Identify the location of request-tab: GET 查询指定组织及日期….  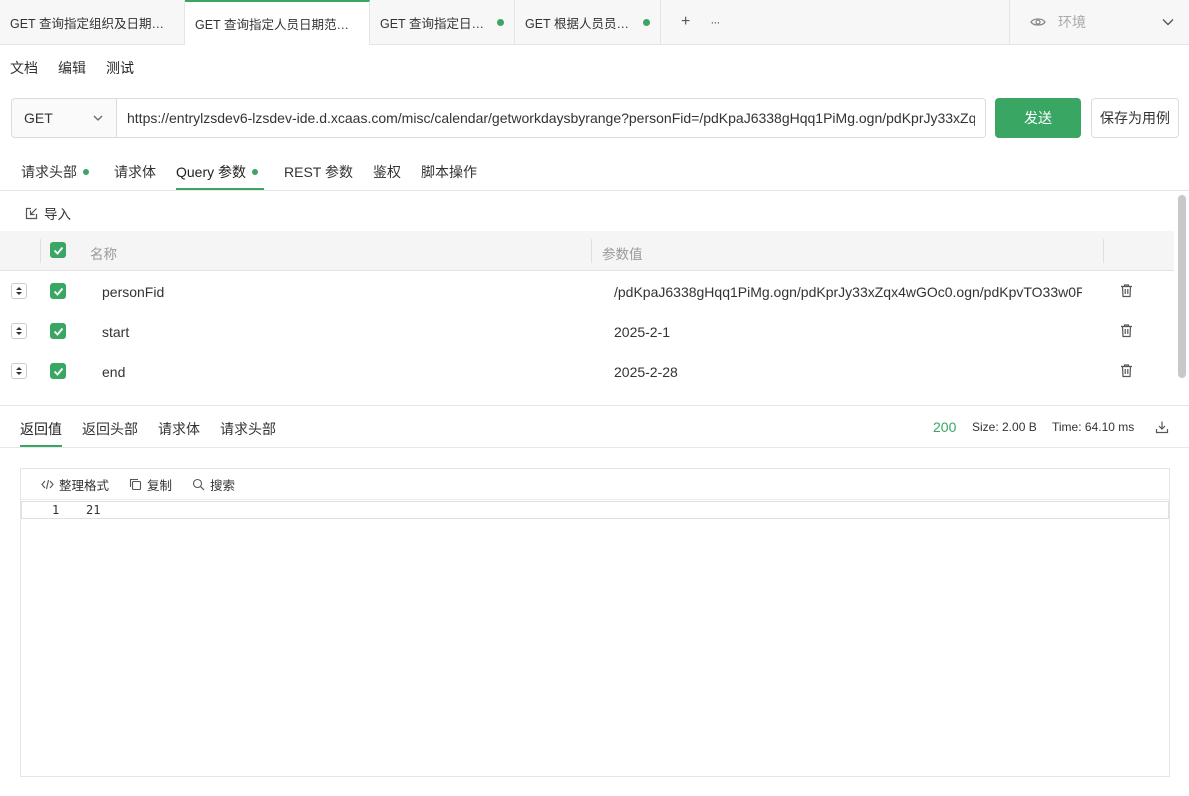
(92, 22).